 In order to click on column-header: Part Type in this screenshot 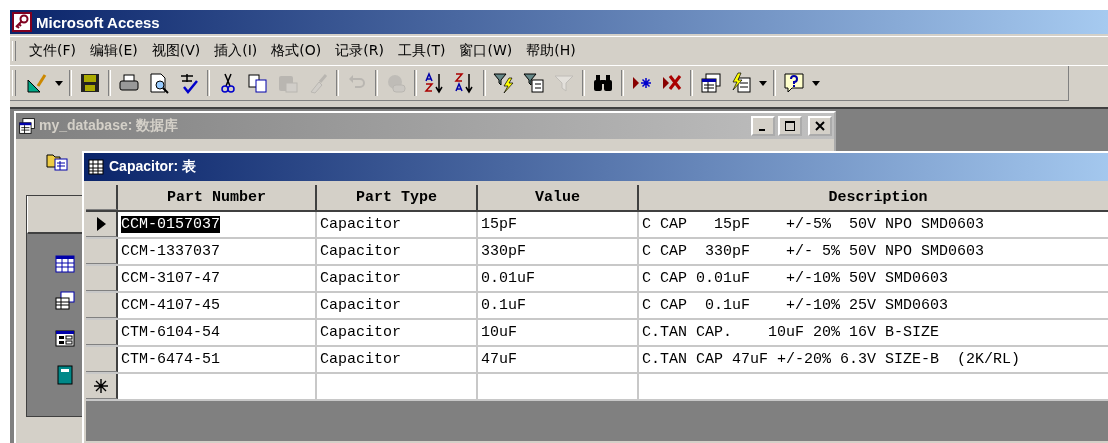, I will do `click(397, 197)`.